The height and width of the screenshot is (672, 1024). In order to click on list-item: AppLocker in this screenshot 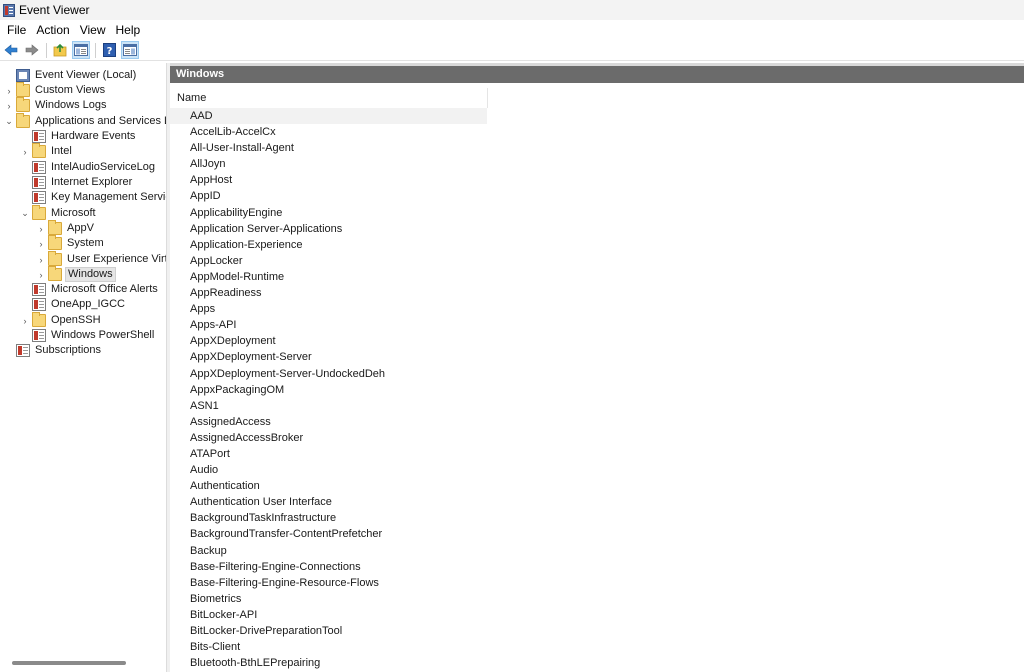, I will do `click(597, 261)`.